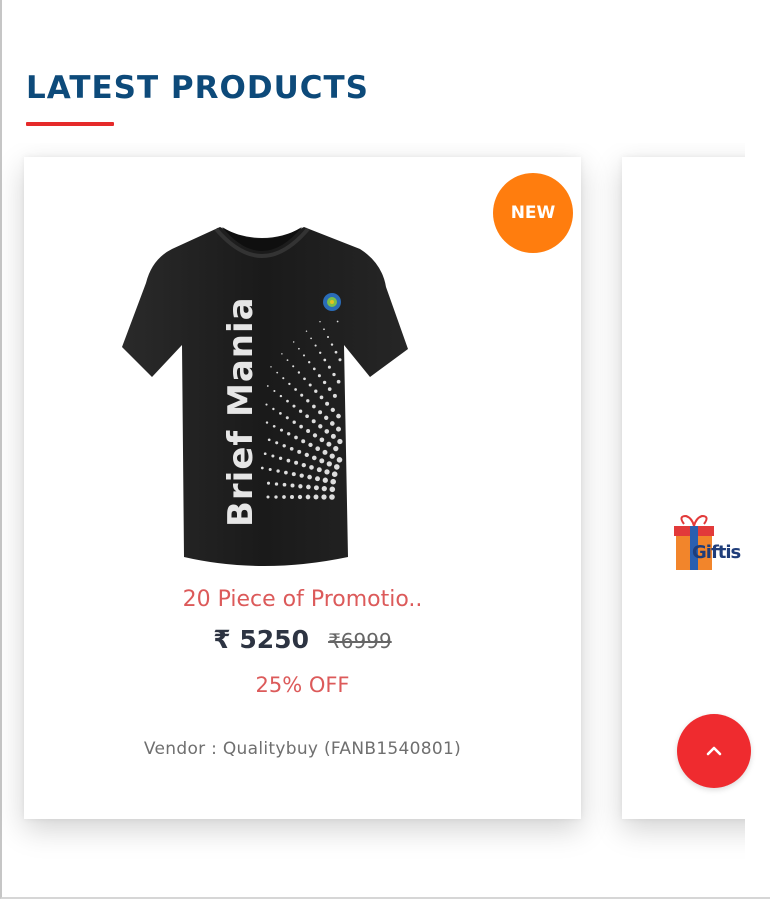  What do you see at coordinates (708, 542) in the screenshot?
I see `gift-logo: Giftis` at bounding box center [708, 542].